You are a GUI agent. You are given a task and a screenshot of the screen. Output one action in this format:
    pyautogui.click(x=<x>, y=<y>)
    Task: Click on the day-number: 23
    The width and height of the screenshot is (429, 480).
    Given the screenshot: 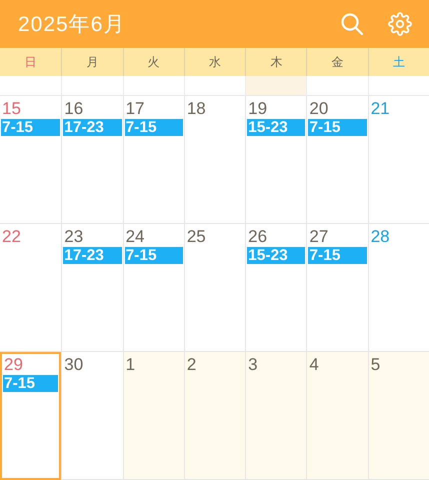 What is the action you would take?
    pyautogui.click(x=73, y=236)
    